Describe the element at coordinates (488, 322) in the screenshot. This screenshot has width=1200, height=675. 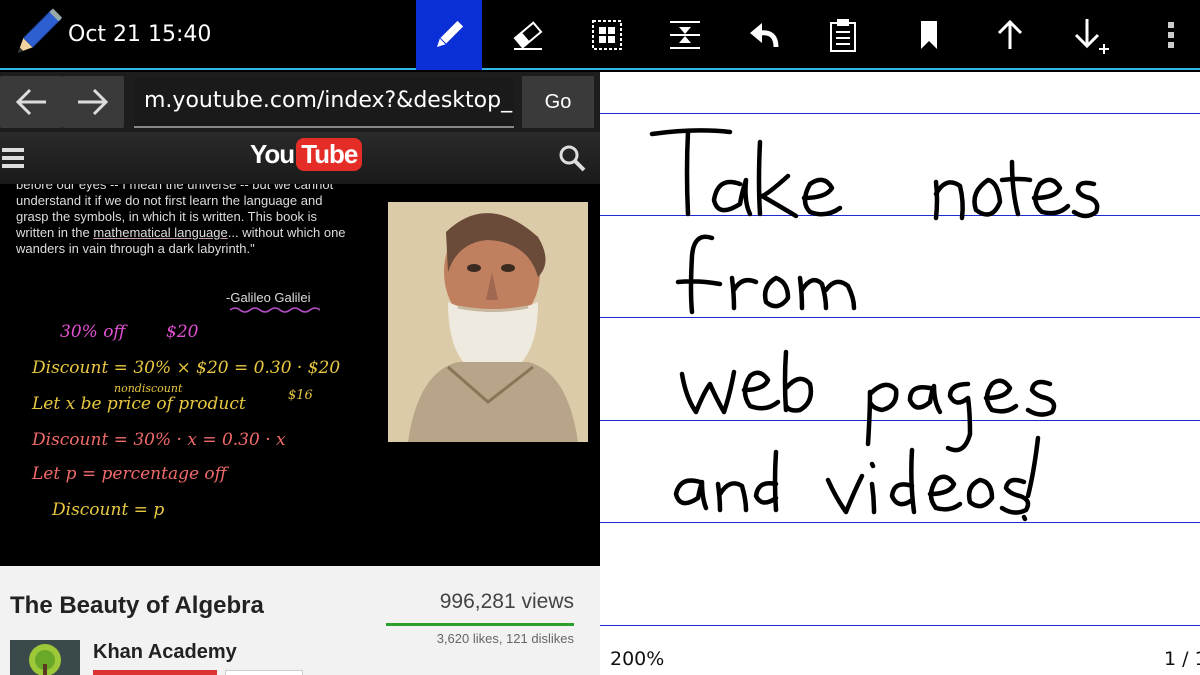
I see `galileo-portrait-image` at that location.